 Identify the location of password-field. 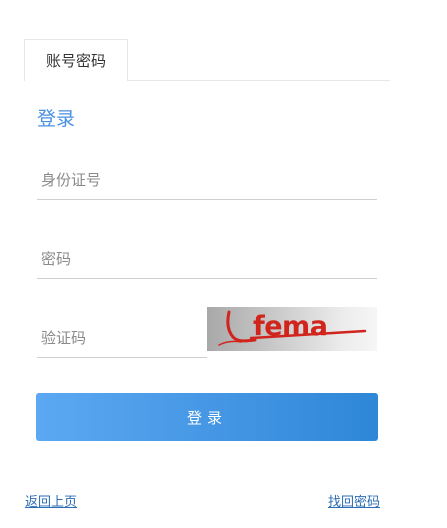
(207, 259).